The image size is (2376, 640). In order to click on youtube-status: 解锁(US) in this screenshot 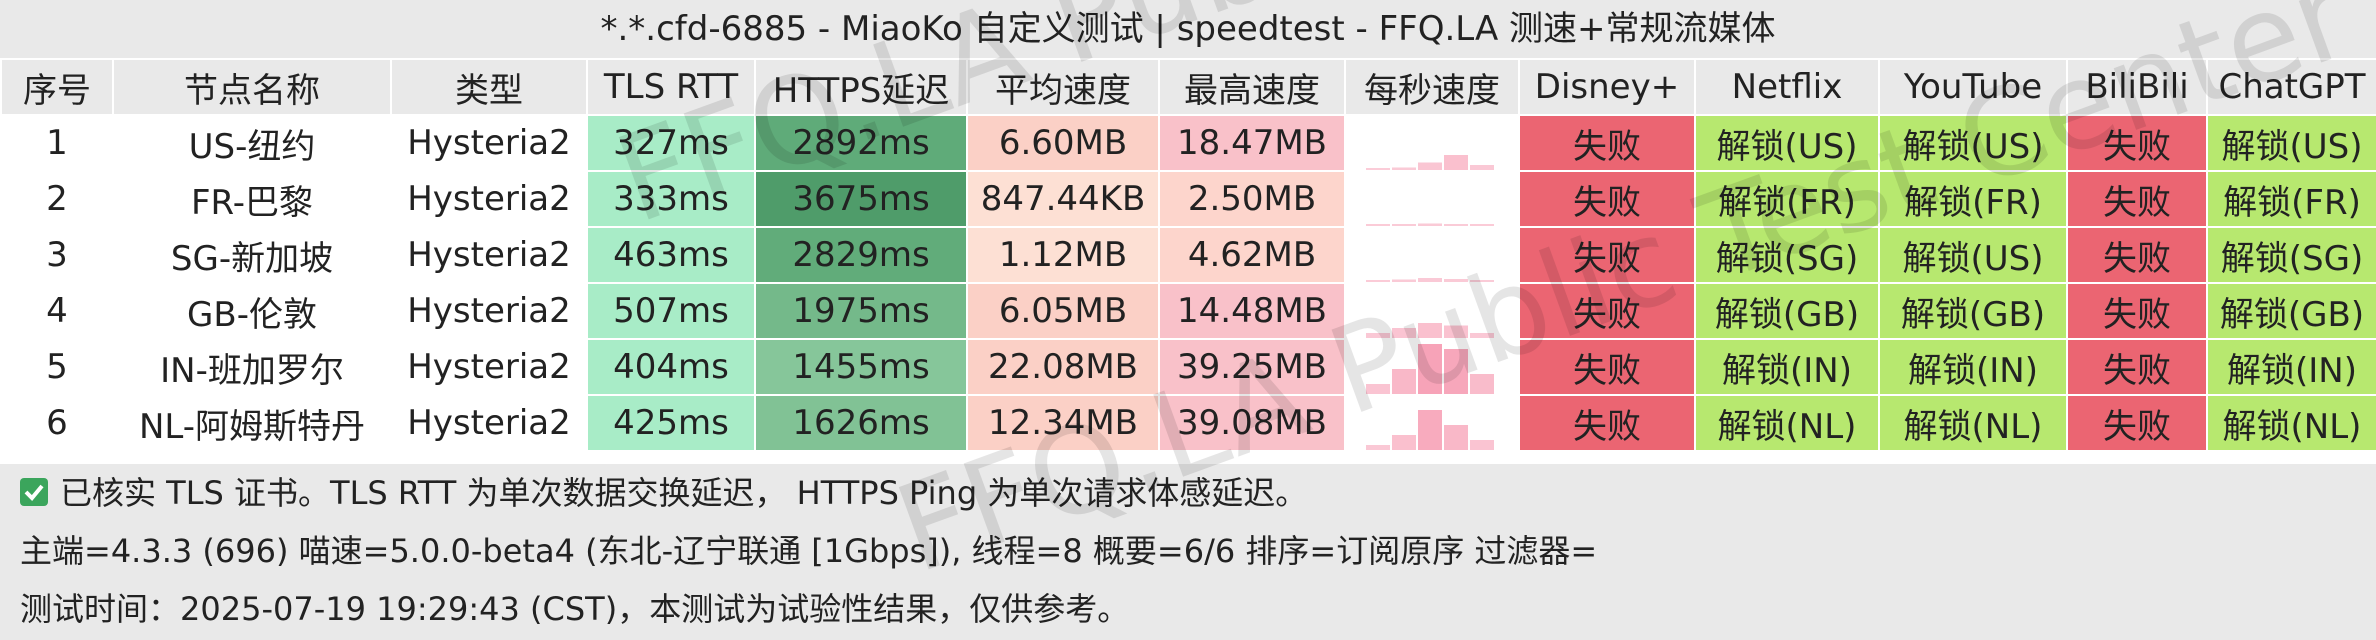, I will do `click(1973, 143)`.